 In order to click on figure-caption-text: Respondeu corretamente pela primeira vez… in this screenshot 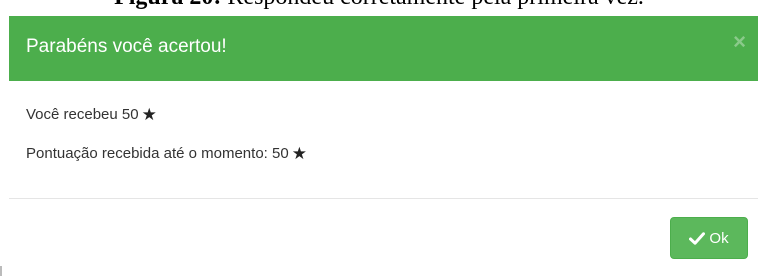, I will do `click(432, 5)`.